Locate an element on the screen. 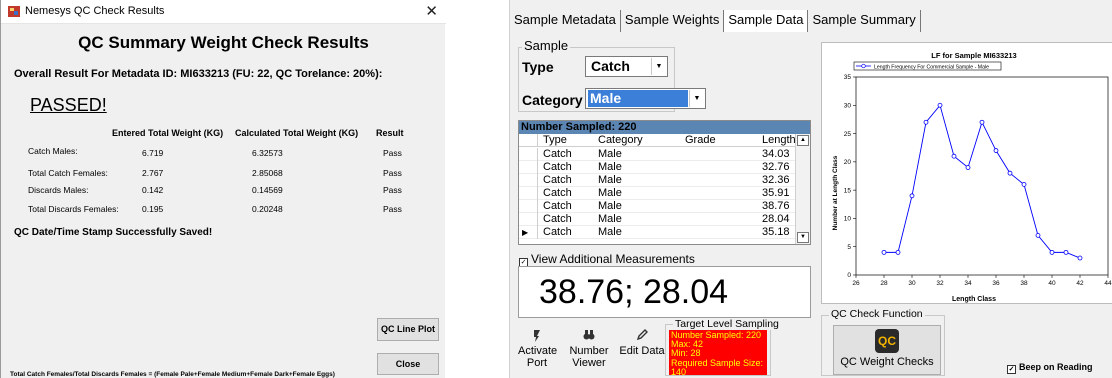  grid-caption: Number Sampled: 220 is located at coordinates (664, 127).